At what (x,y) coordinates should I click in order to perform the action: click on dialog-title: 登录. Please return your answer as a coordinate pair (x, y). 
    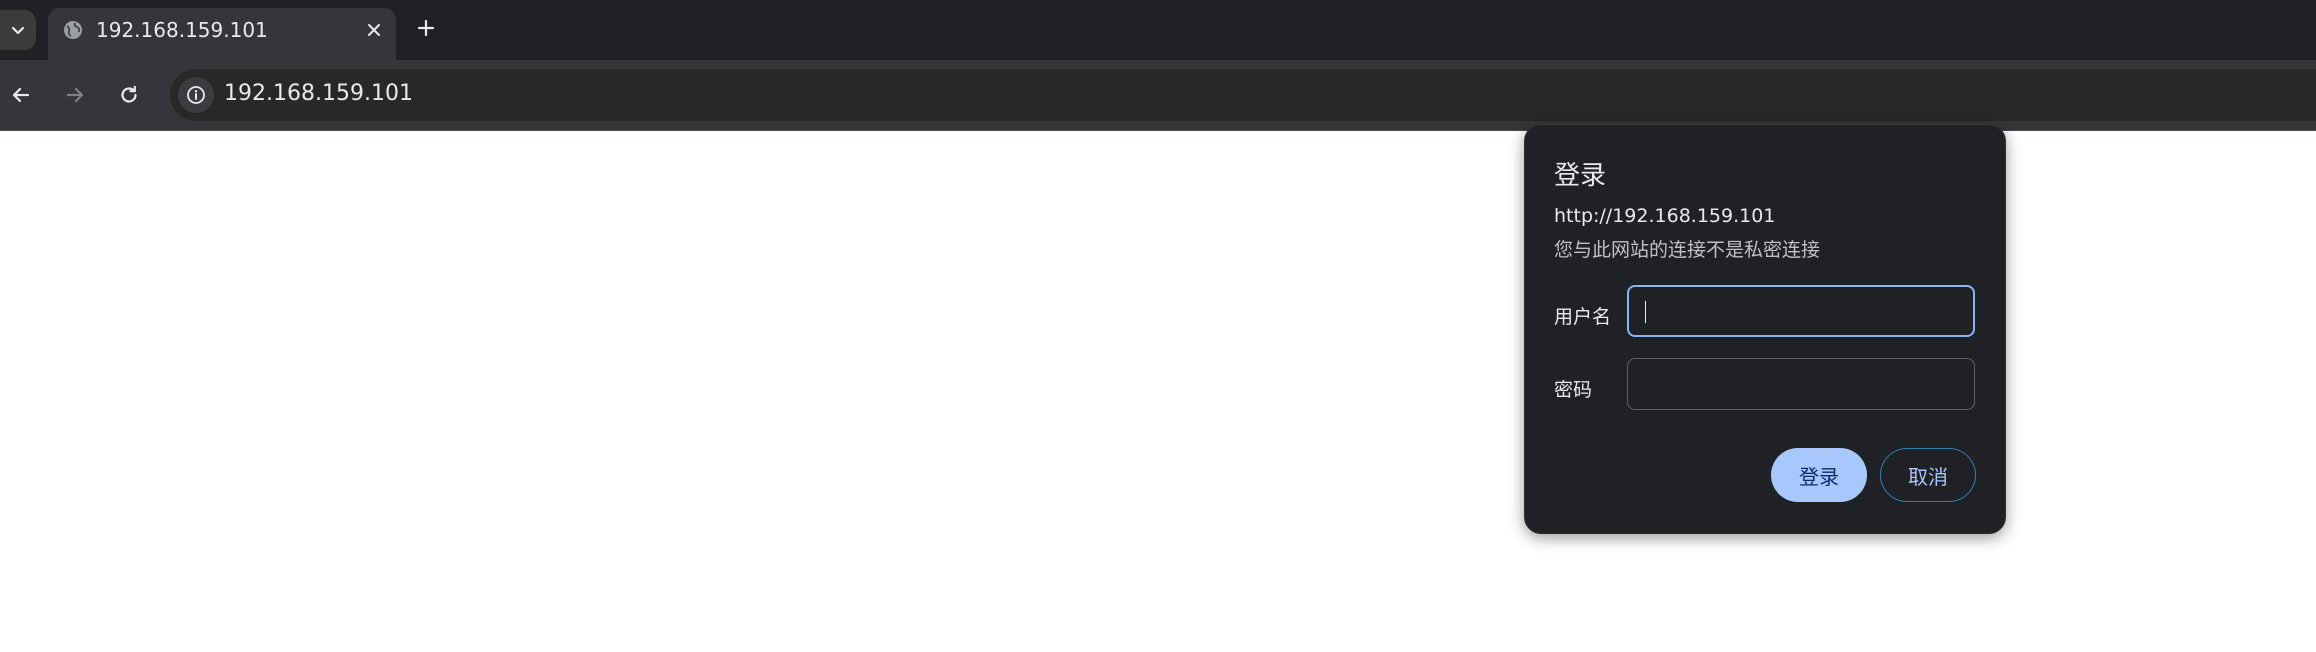
    Looking at the image, I should click on (1580, 176).